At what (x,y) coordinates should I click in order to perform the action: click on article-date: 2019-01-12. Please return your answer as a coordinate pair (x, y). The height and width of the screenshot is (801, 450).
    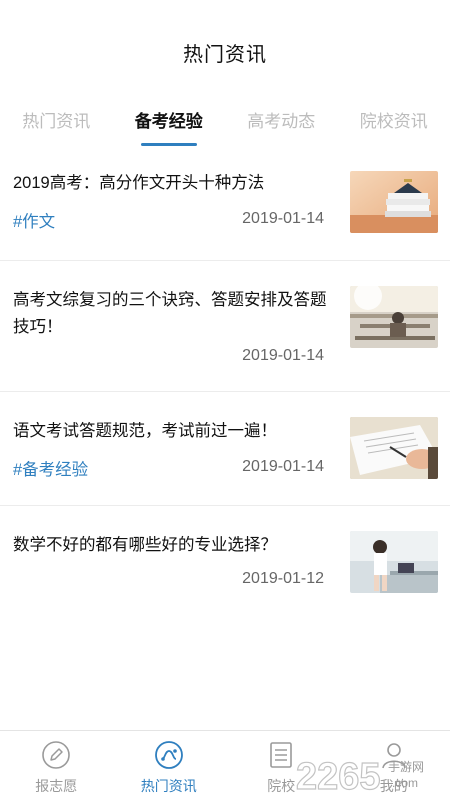
    Looking at the image, I should click on (283, 578).